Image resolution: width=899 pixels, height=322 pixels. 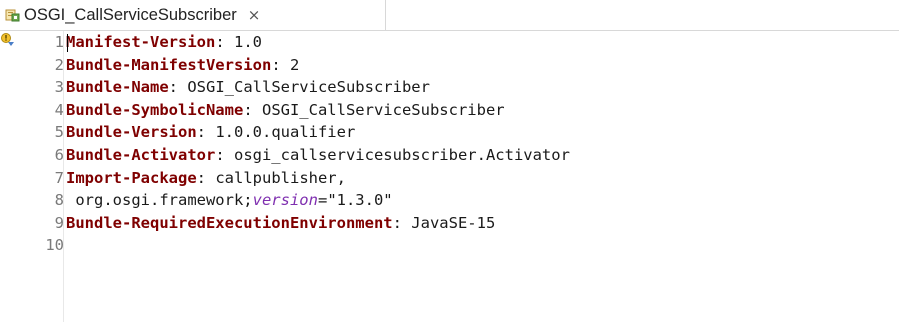 I want to click on quick-fix-warning-icon, so click(x=7, y=39).